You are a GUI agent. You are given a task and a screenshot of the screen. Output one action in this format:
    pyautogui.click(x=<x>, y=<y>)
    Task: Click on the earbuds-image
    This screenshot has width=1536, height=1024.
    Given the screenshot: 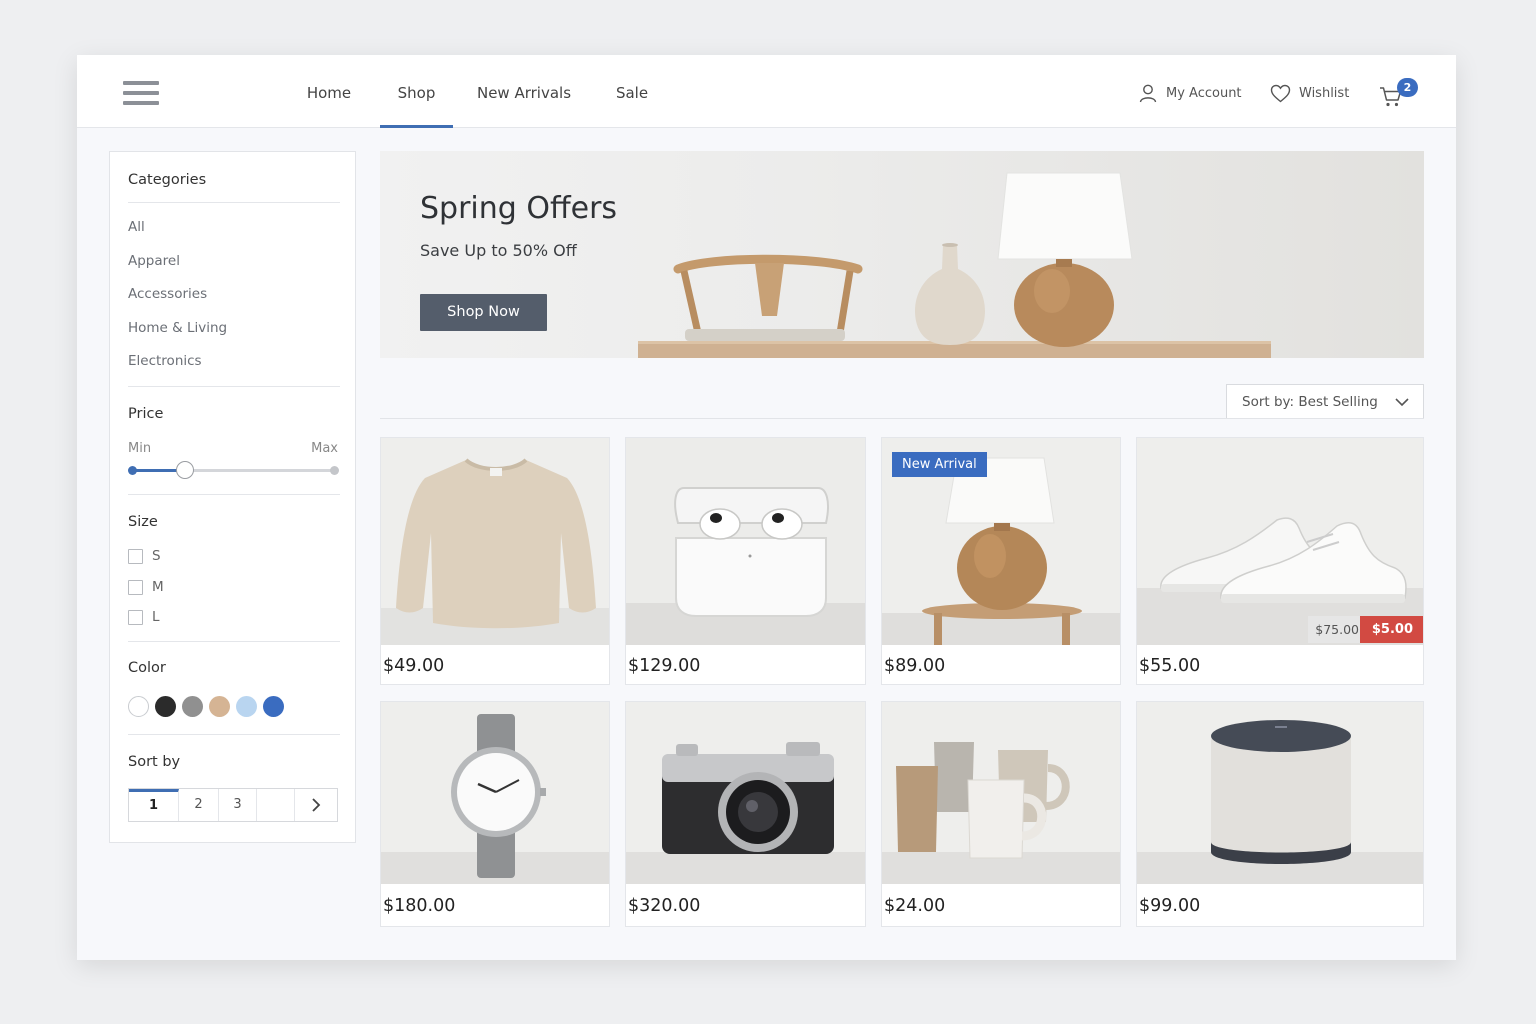 What is the action you would take?
    pyautogui.click(x=745, y=541)
    